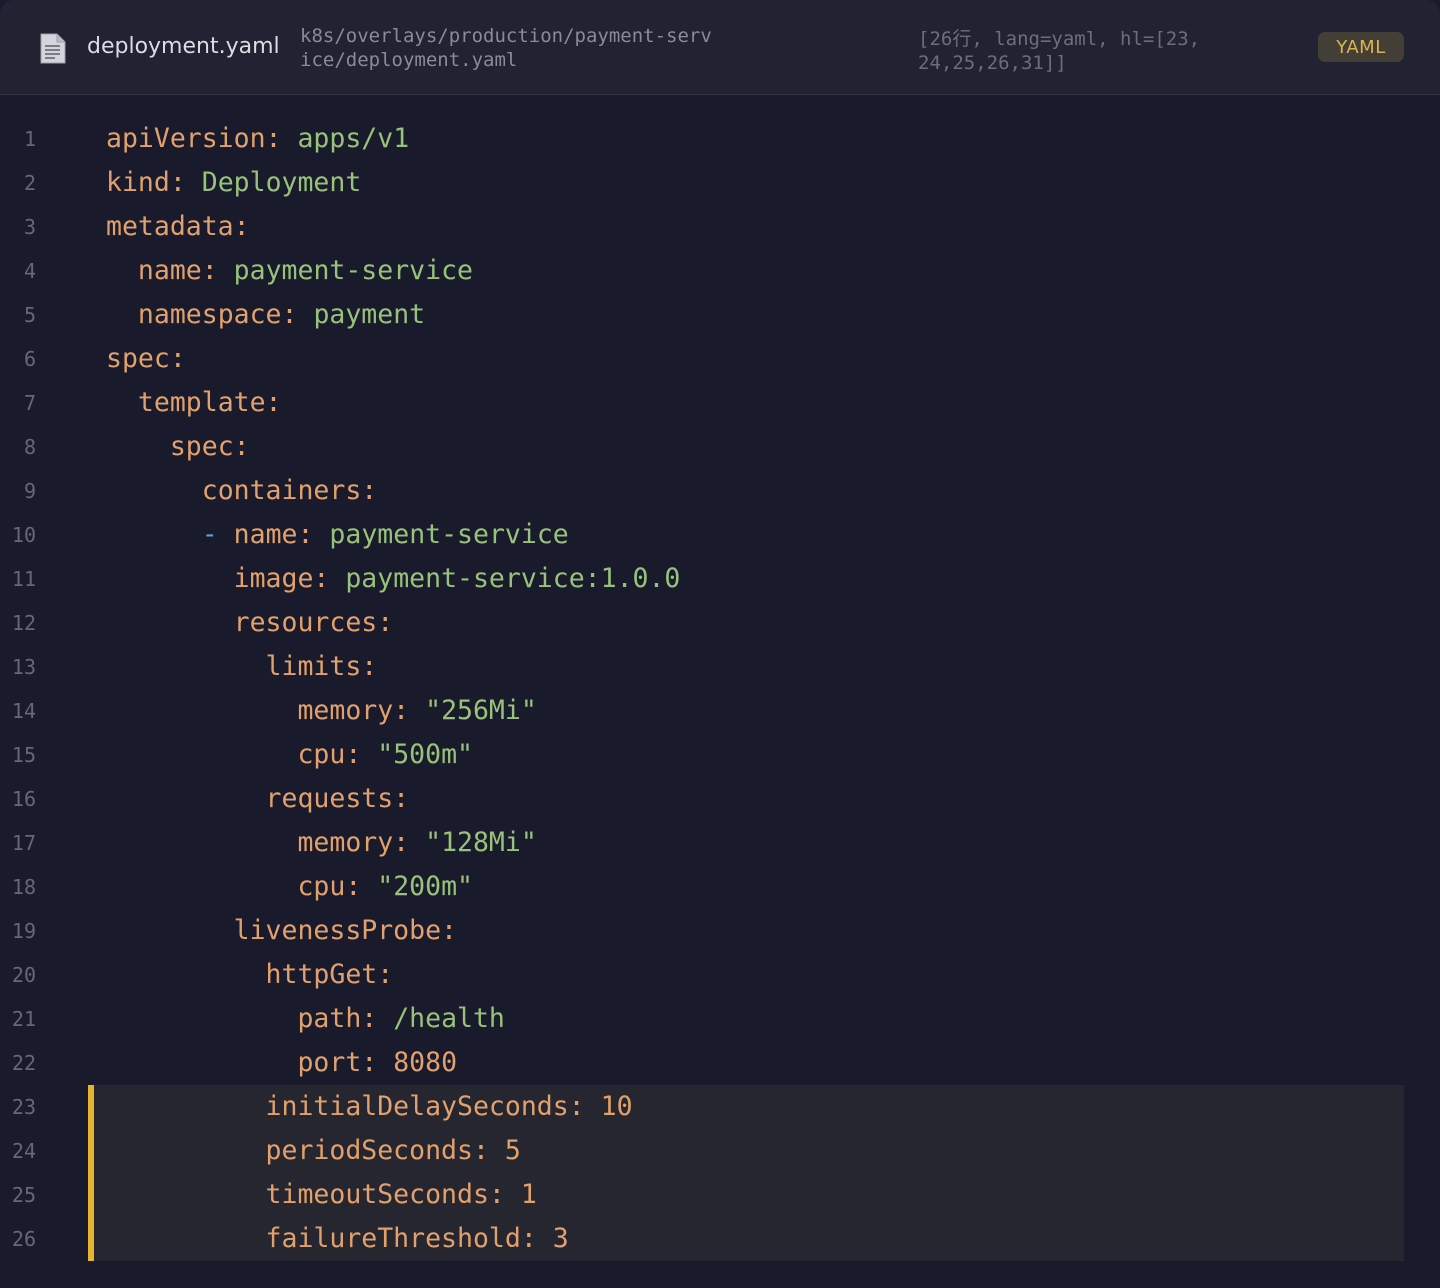 This screenshot has height=1288, width=1440. I want to click on code-text: initialDelaySeconds: 10, so click(369, 1107).